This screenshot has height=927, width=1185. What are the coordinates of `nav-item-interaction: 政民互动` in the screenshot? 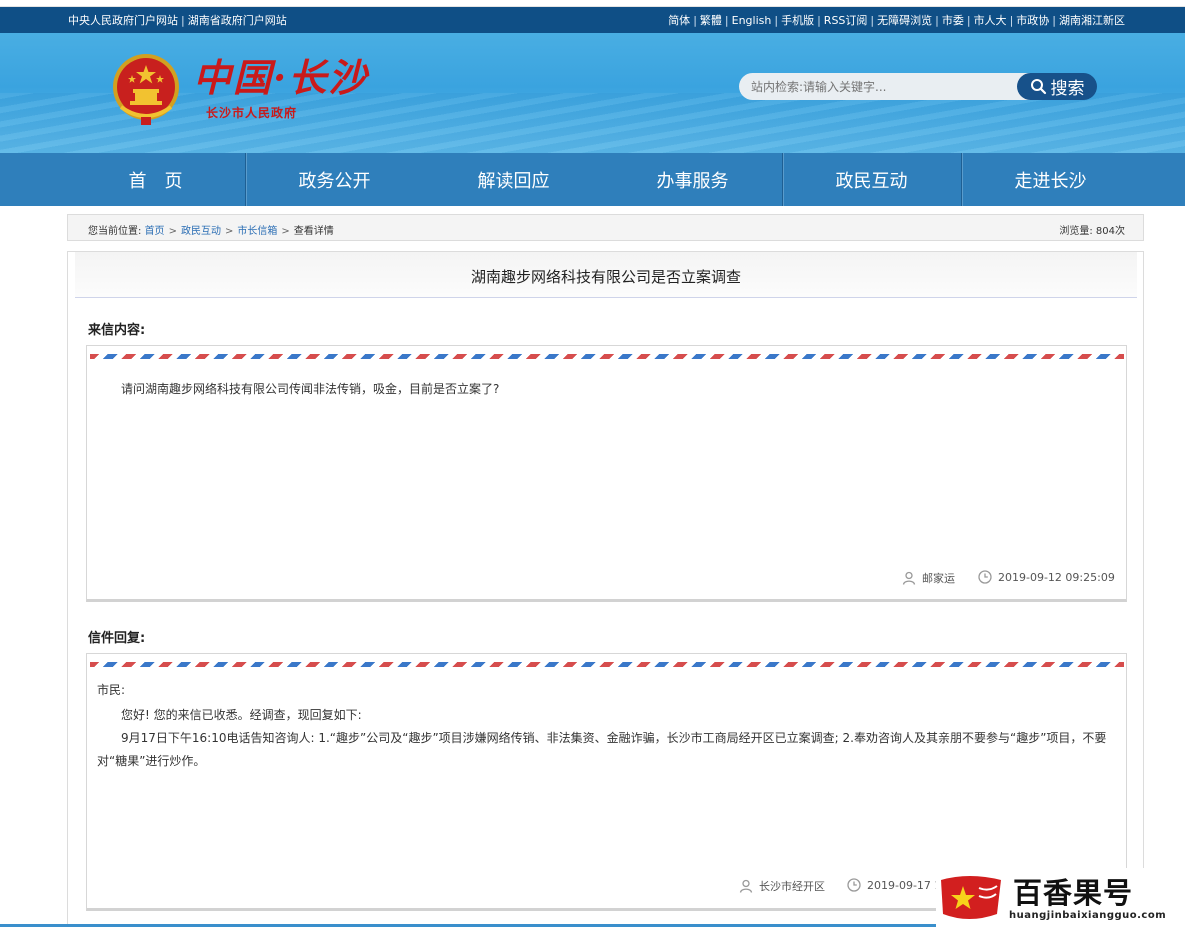 It's located at (871, 179).